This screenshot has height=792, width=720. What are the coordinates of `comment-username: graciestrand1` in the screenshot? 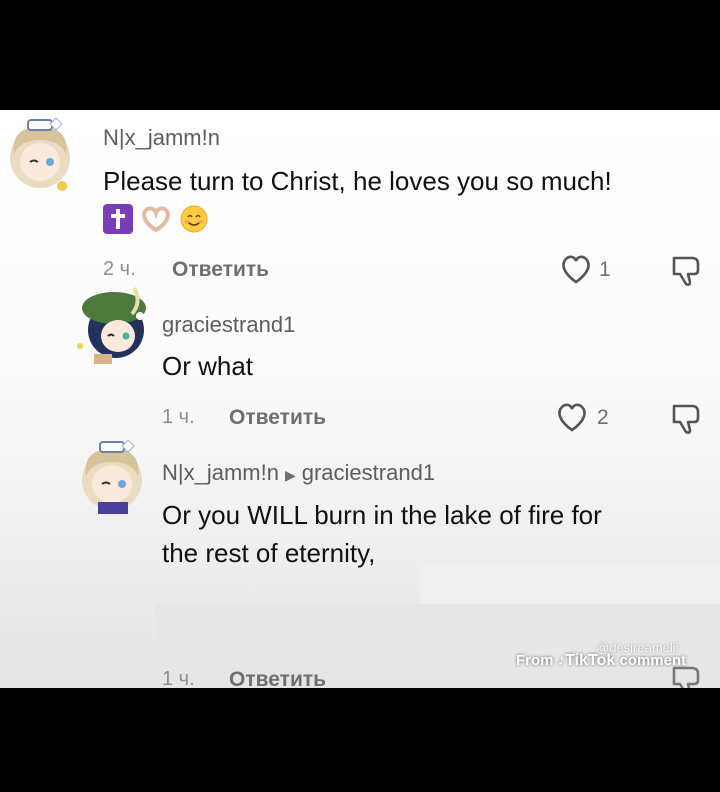 It's located at (228, 325).